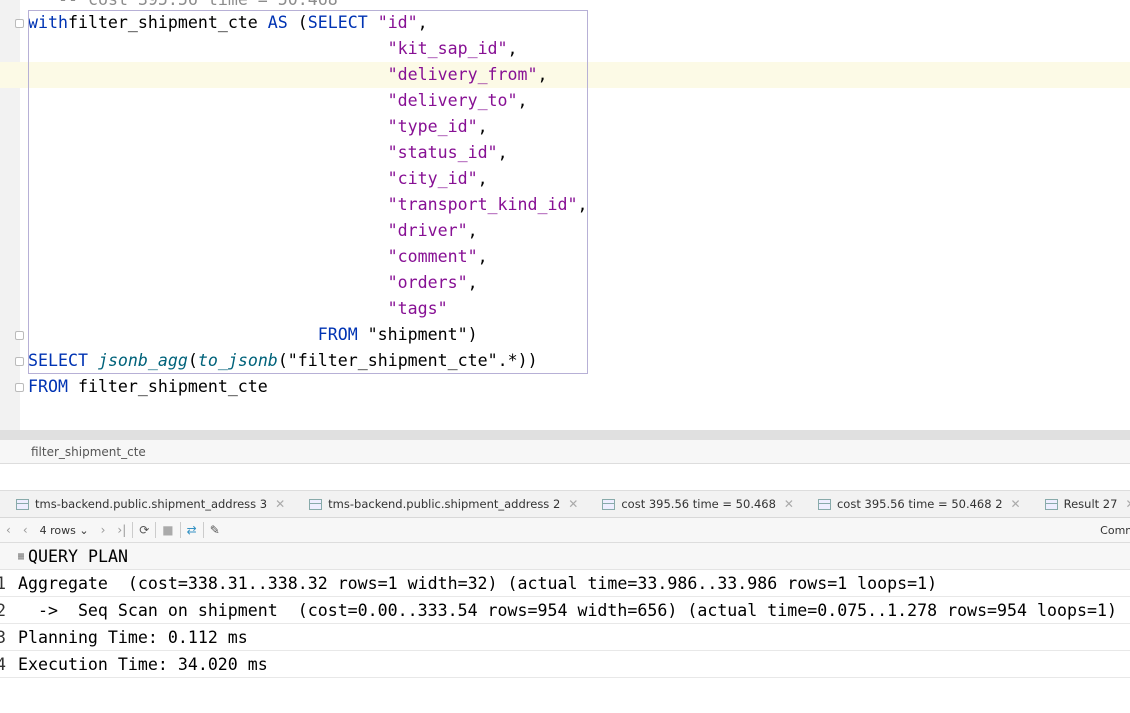 The image size is (1130, 713). Describe the element at coordinates (565, 435) in the screenshot. I see `horizontal-scrollbar` at that location.